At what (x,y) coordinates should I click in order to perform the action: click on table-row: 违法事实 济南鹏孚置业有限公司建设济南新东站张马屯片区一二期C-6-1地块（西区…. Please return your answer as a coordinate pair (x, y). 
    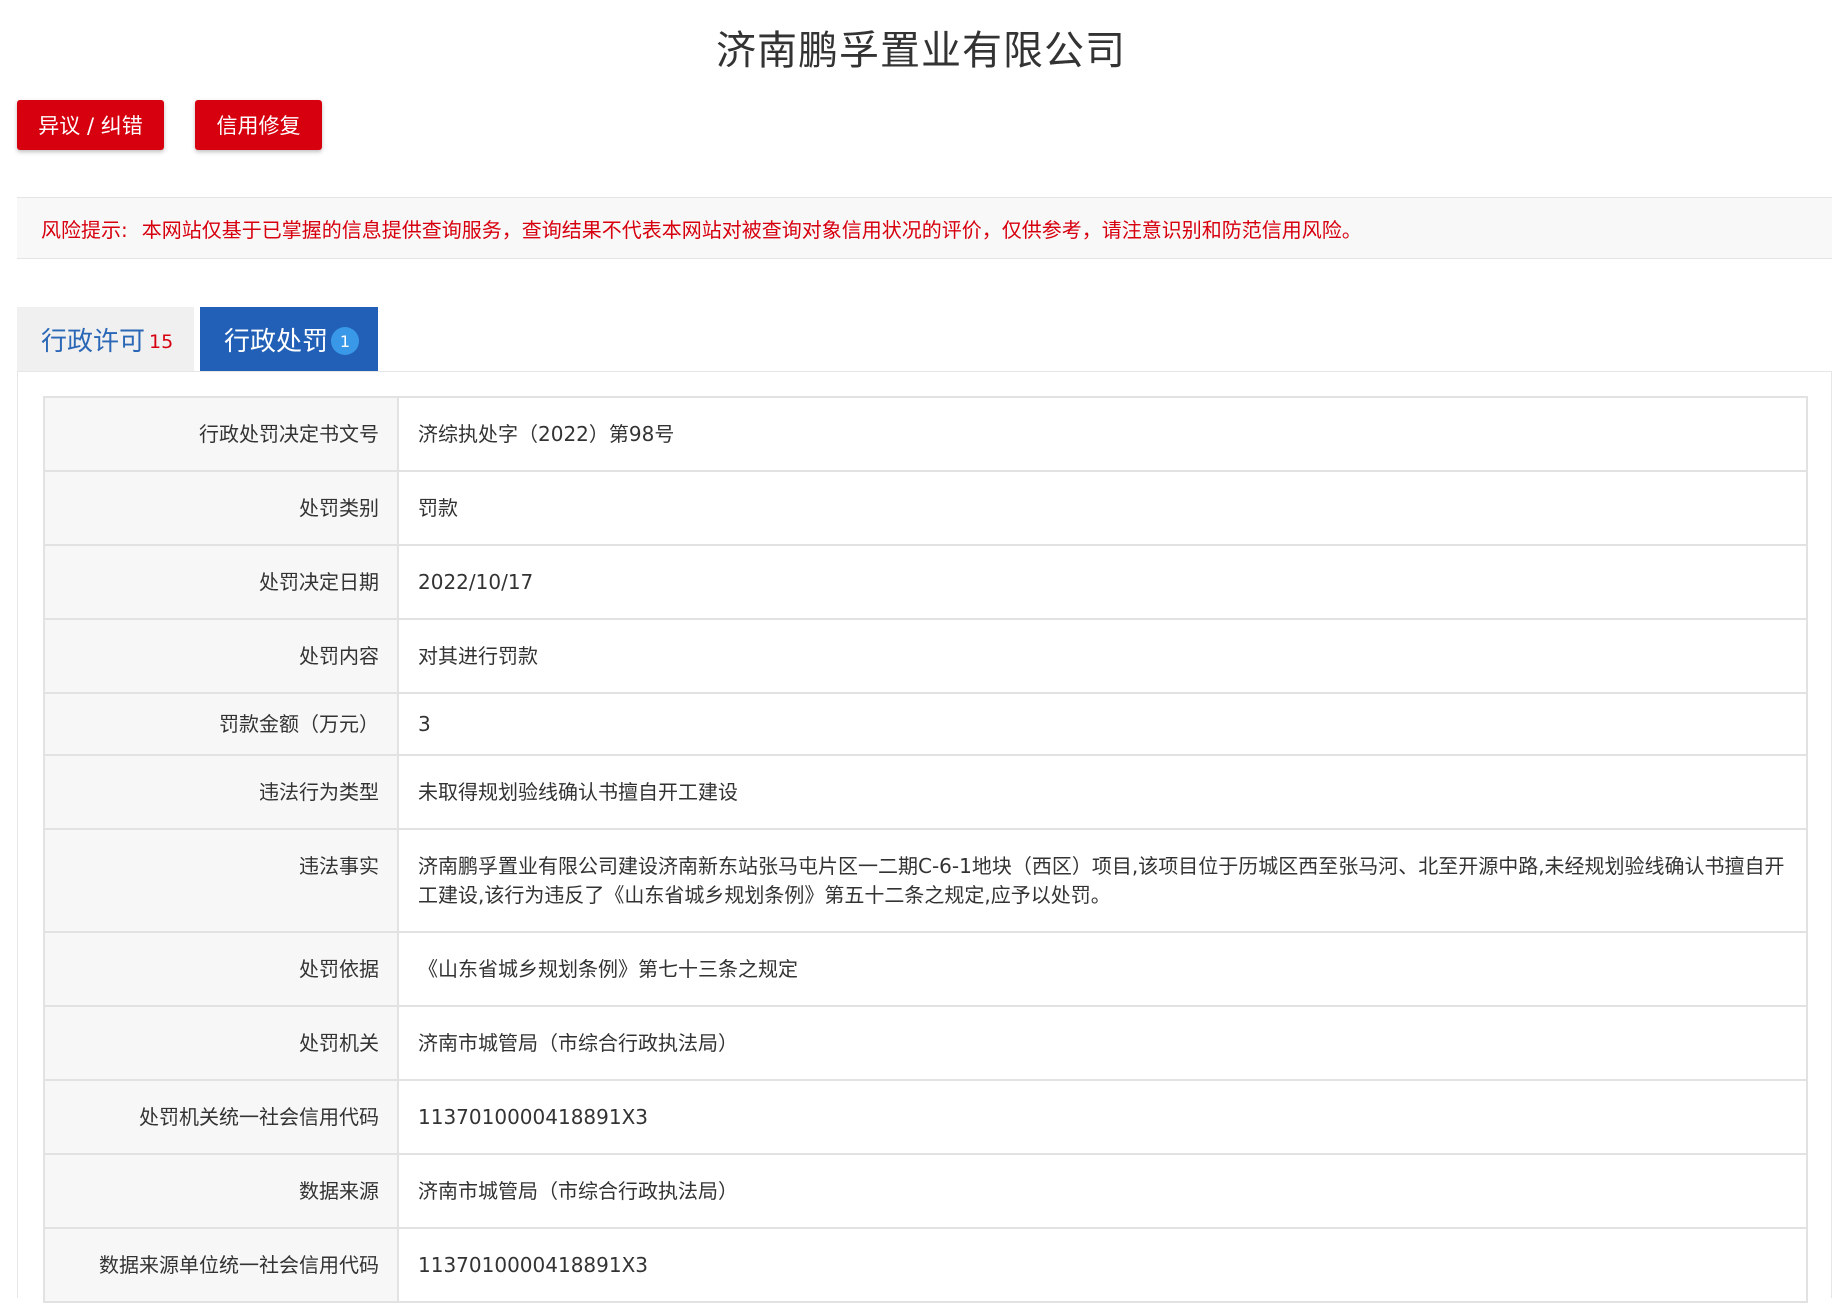
    Looking at the image, I should click on (925, 880).